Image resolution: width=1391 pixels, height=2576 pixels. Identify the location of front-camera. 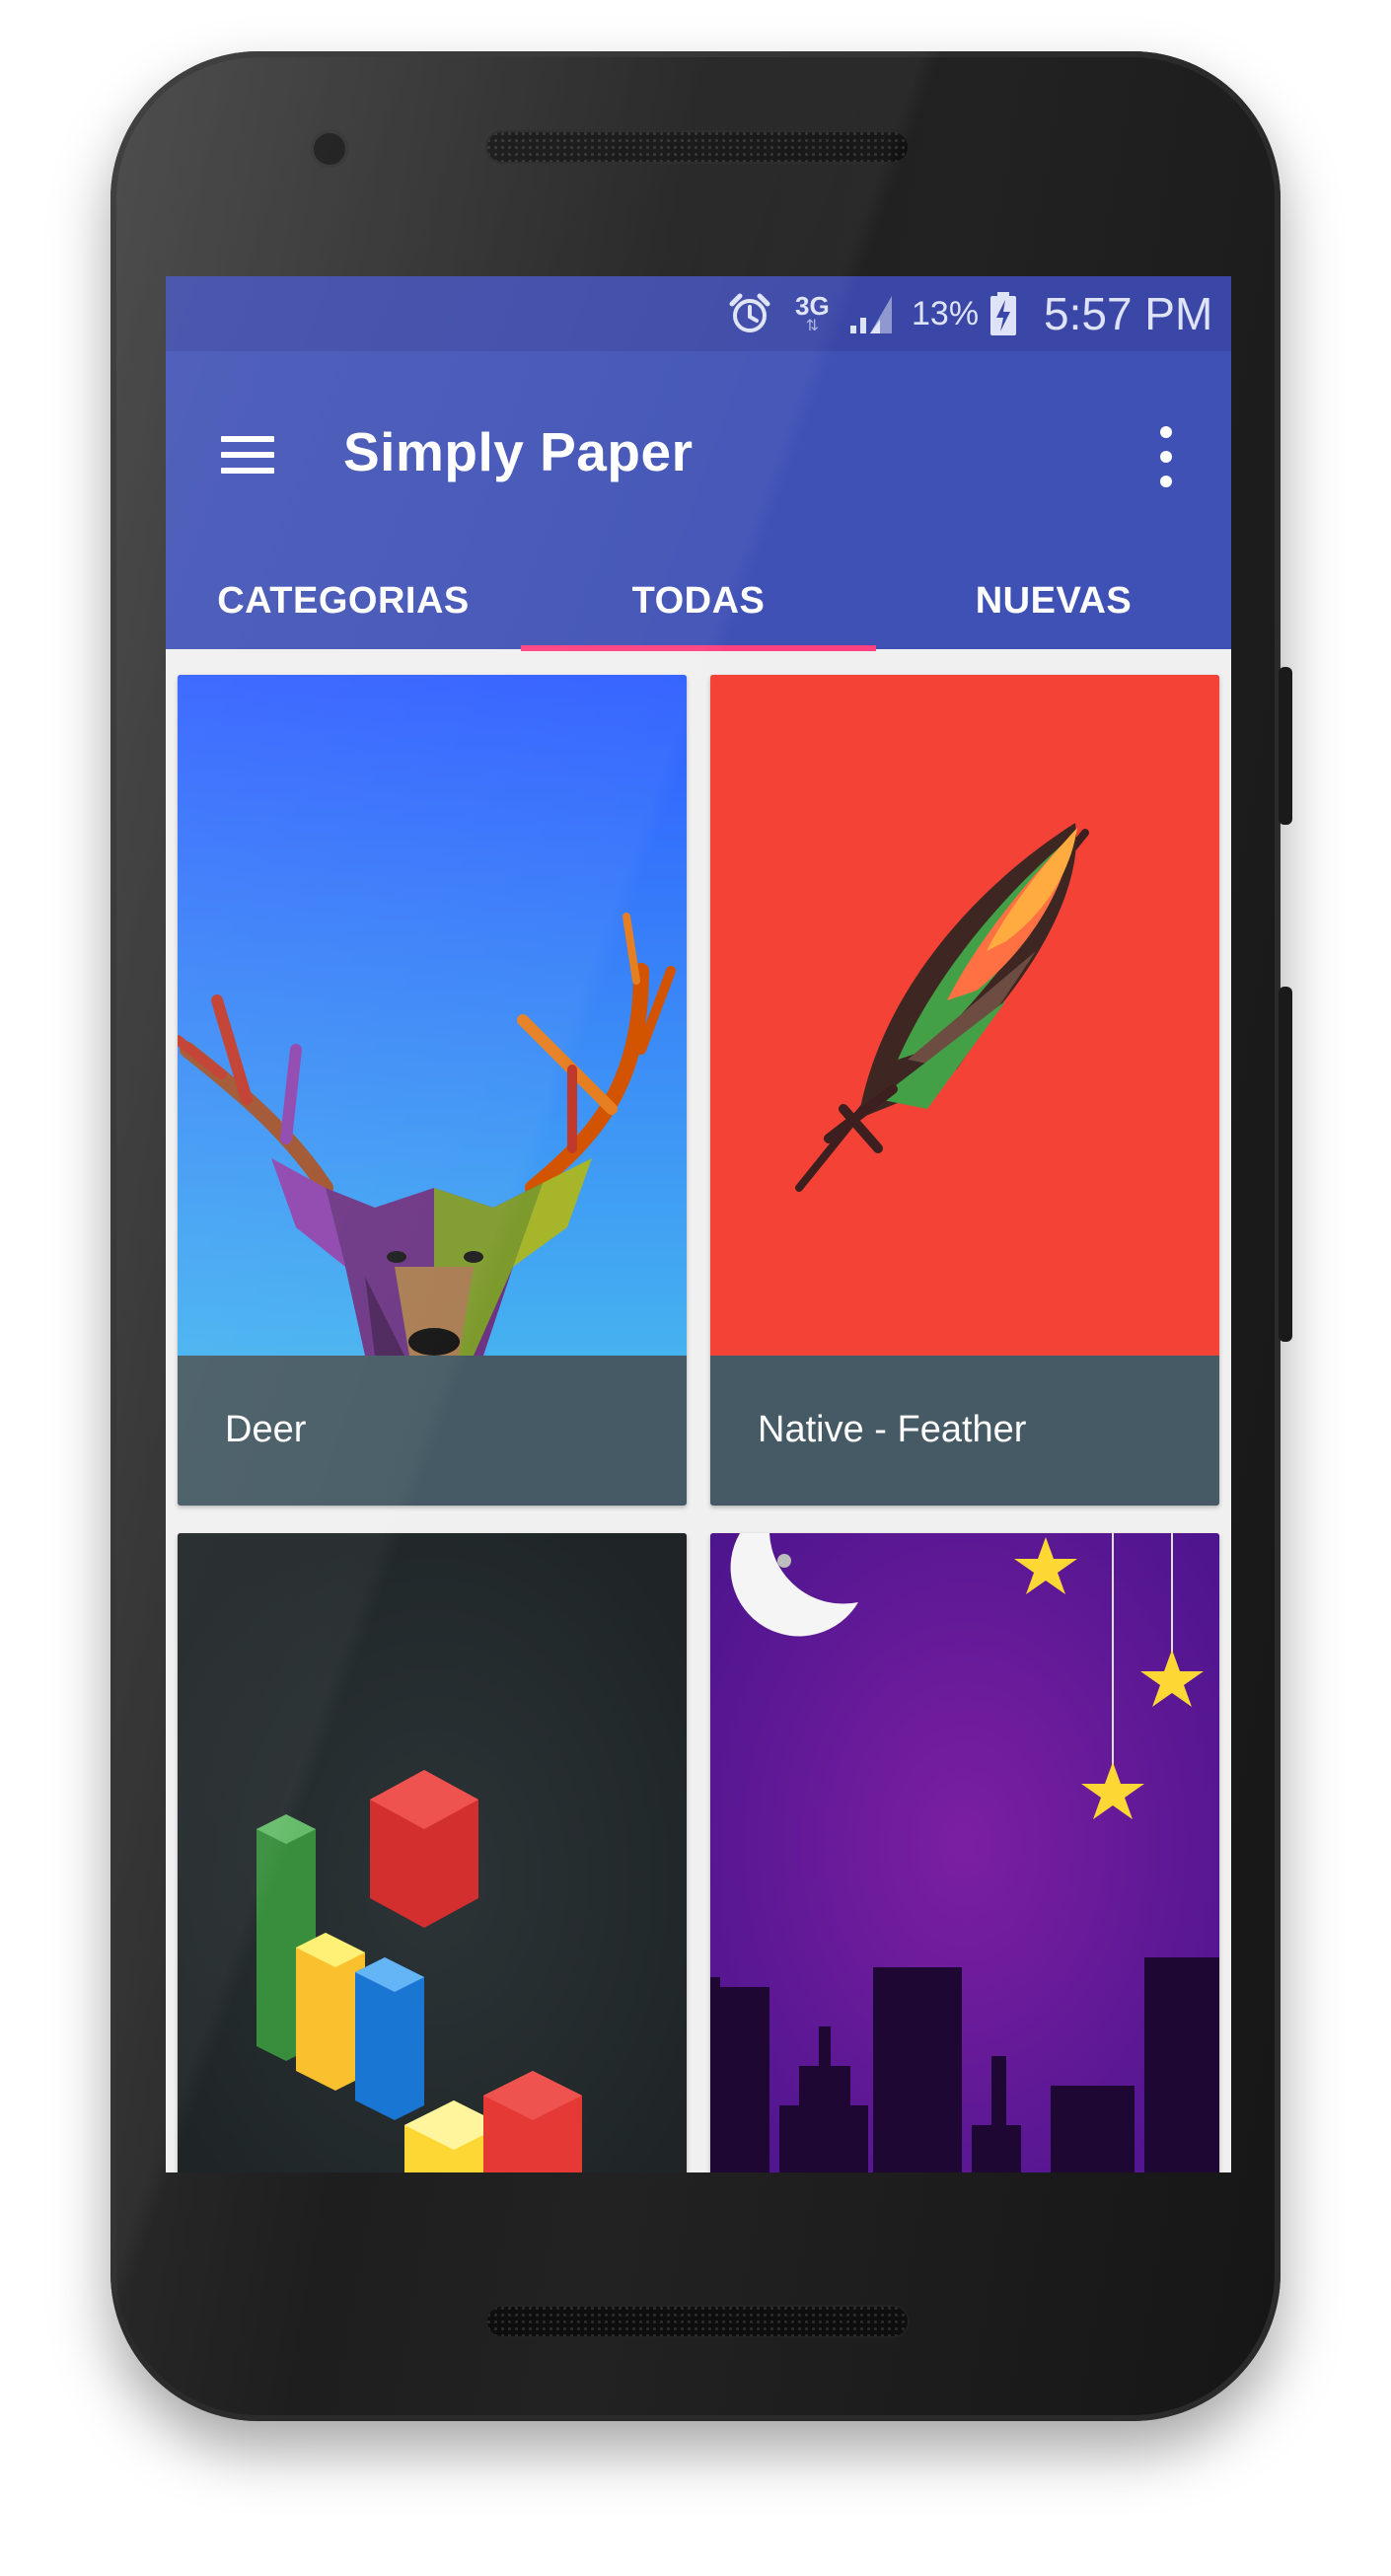
(330, 149).